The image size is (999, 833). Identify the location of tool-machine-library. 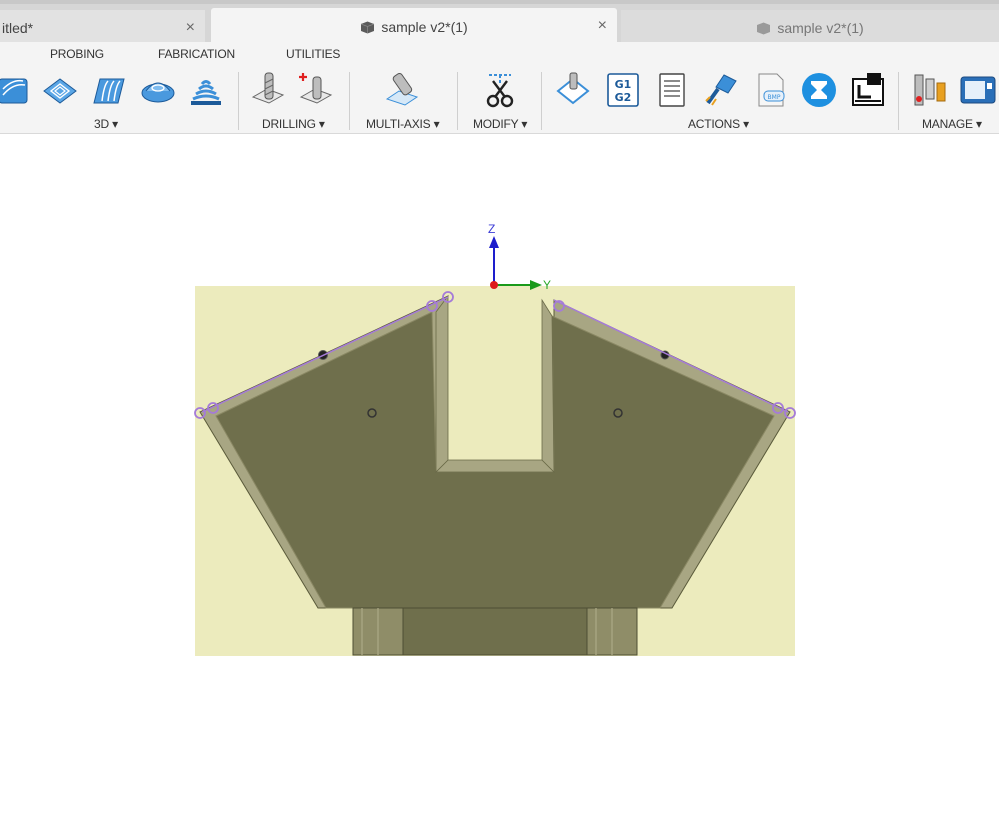
(978, 90).